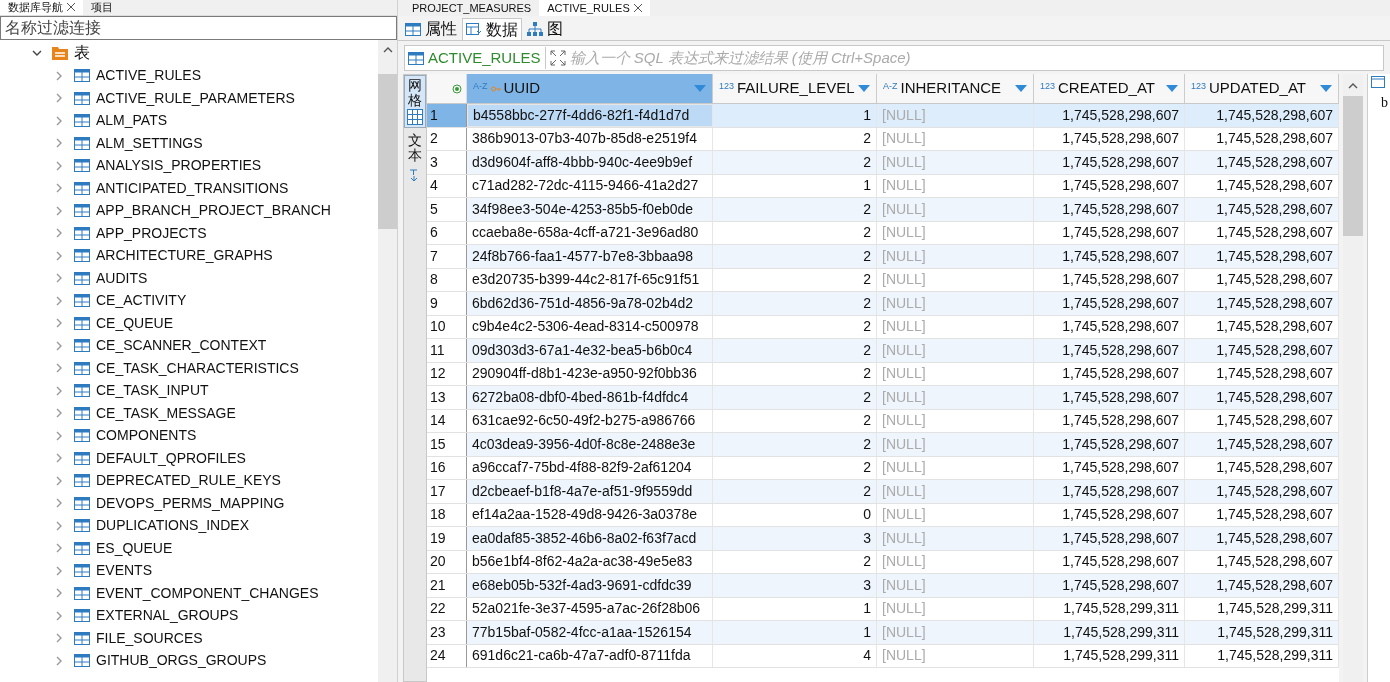 This screenshot has height=682, width=1390. I want to click on scrollbar-thumb, so click(1353, 166).